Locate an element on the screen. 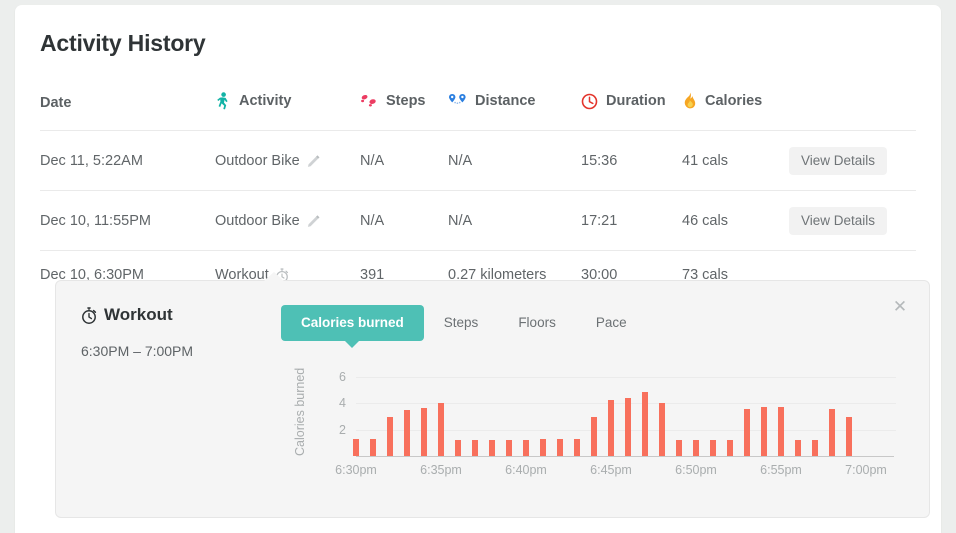 The width and height of the screenshot is (956, 533). chart-y-axis-label: Calories burned is located at coordinates (300, 412).